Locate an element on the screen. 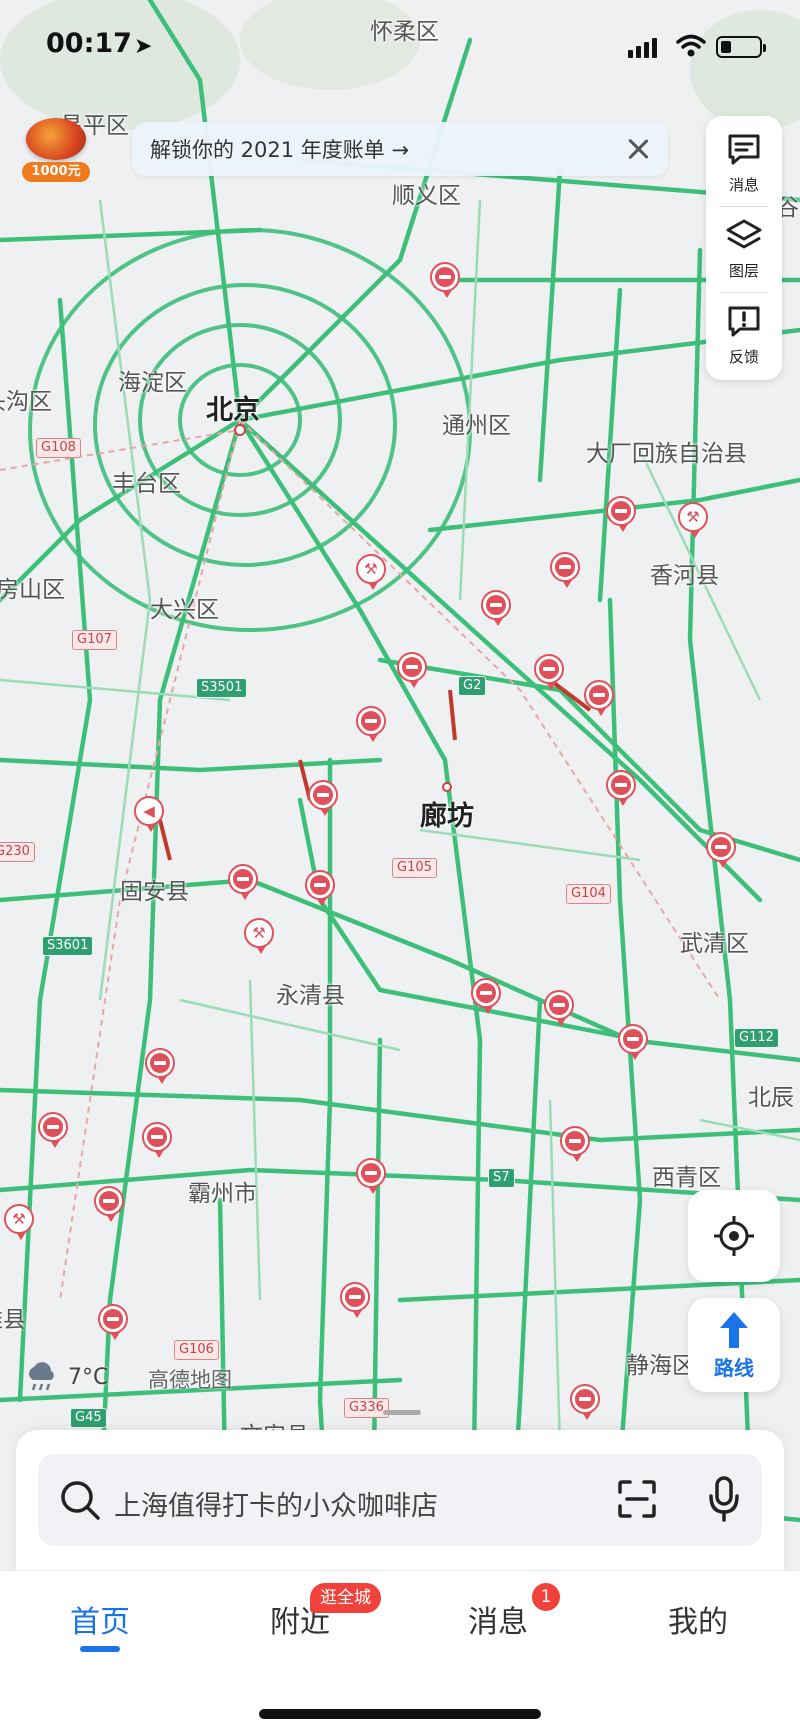  place-label: 房山区 is located at coordinates (32, 590).